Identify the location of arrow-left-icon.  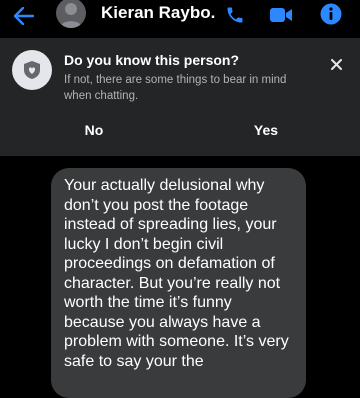
(24, 16).